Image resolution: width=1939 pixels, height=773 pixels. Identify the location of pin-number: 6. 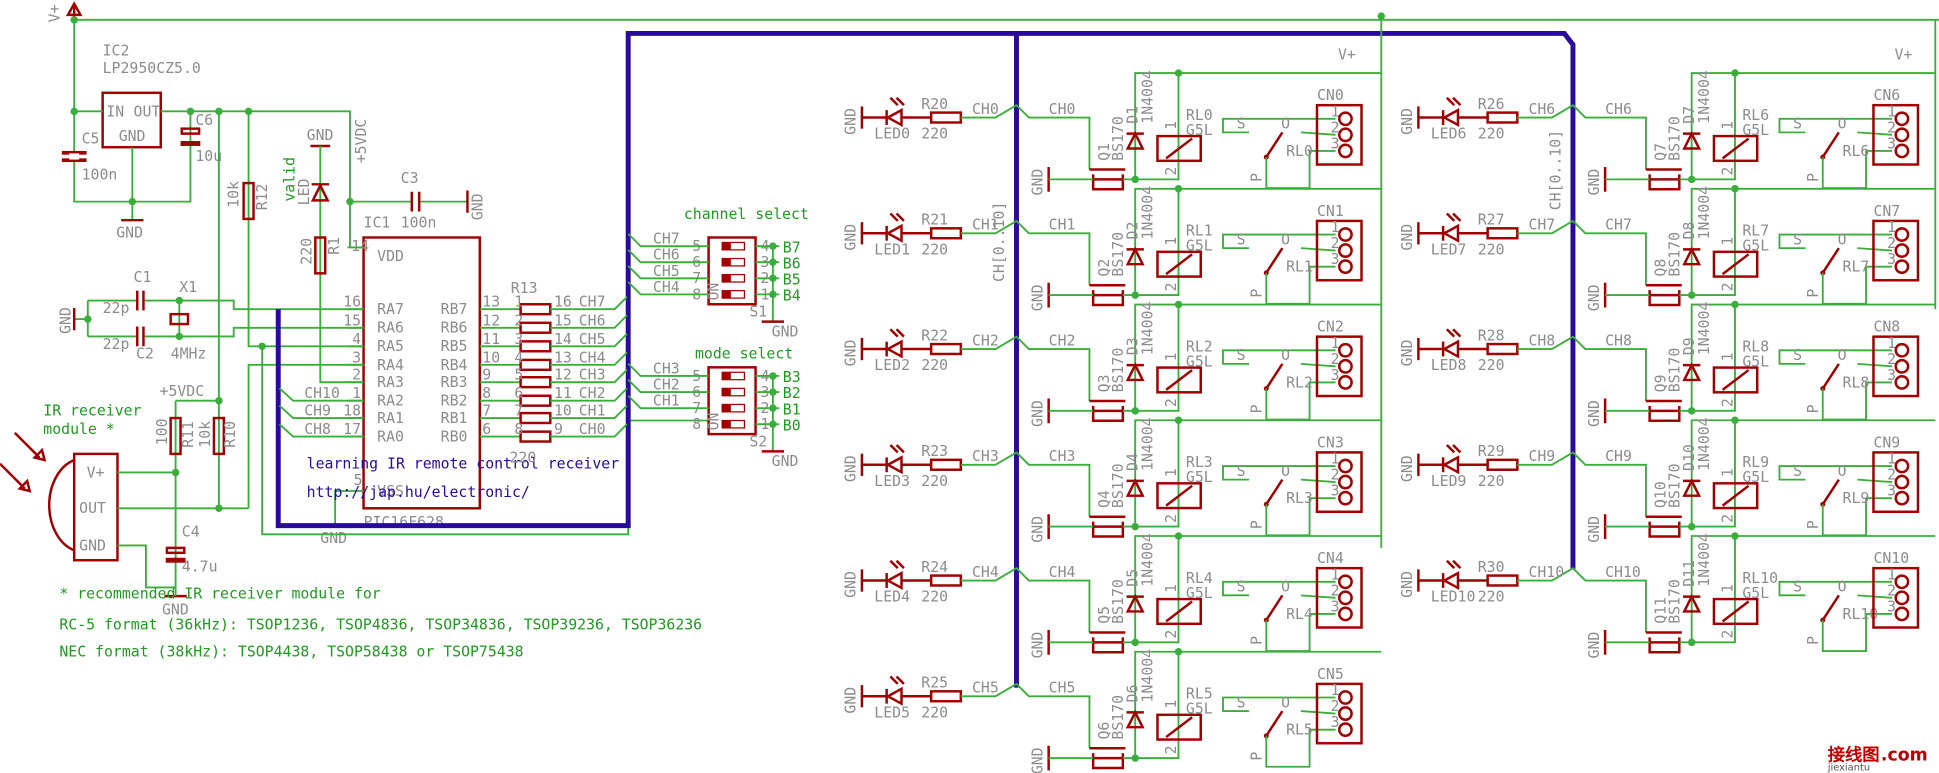
(486, 429).